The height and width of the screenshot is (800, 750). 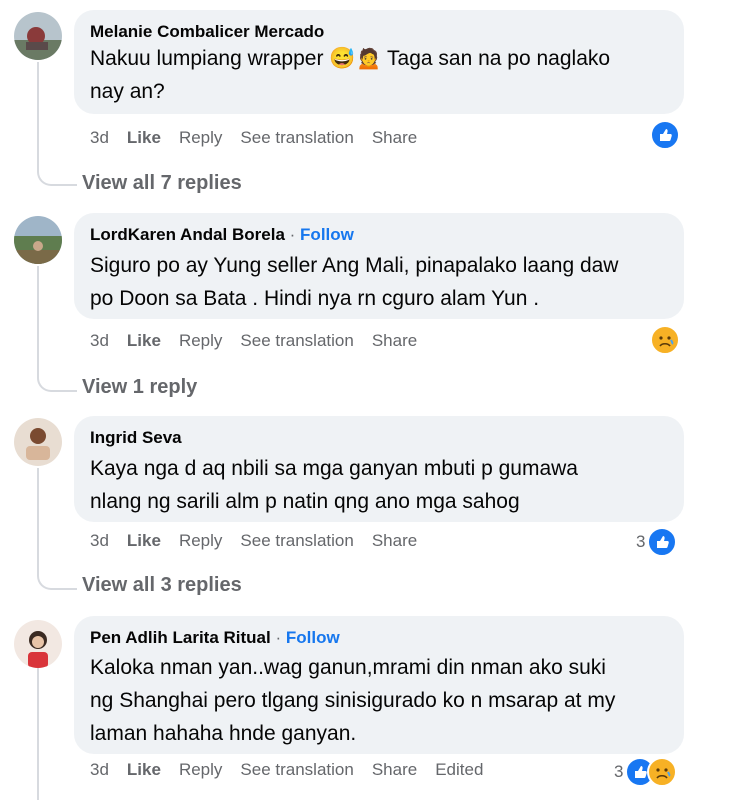 What do you see at coordinates (162, 183) in the screenshot?
I see `view-replies-link: View all 7 replies` at bounding box center [162, 183].